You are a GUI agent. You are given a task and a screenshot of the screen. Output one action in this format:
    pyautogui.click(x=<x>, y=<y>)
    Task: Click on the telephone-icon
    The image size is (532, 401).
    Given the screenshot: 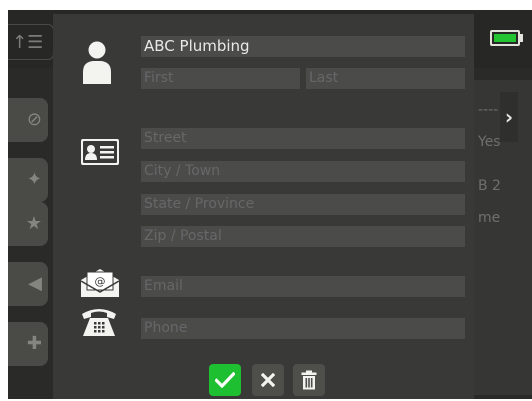 What is the action you would take?
    pyautogui.click(x=99, y=322)
    